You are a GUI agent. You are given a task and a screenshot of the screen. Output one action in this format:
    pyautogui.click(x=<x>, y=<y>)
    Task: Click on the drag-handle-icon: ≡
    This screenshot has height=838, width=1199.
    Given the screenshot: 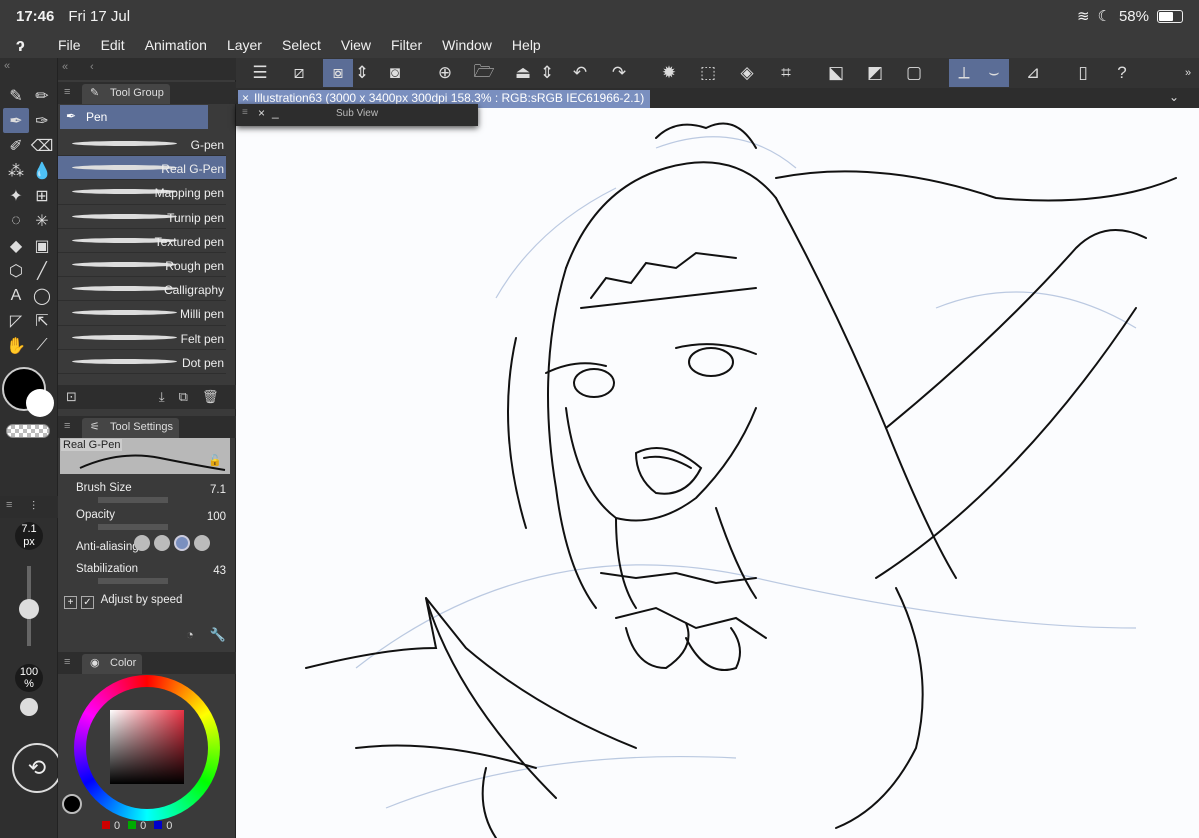 What is the action you would take?
    pyautogui.click(x=245, y=112)
    